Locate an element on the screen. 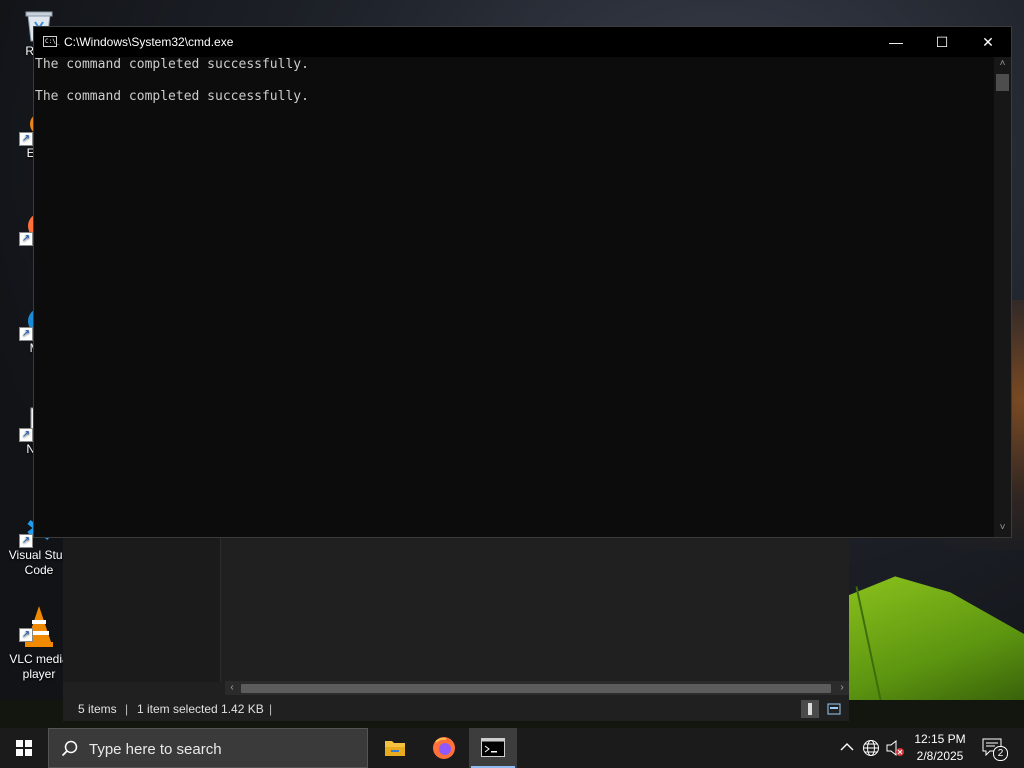 Image resolution: width=1024 pixels, height=768 pixels. taskbar-command-prompt is located at coordinates (493, 748).